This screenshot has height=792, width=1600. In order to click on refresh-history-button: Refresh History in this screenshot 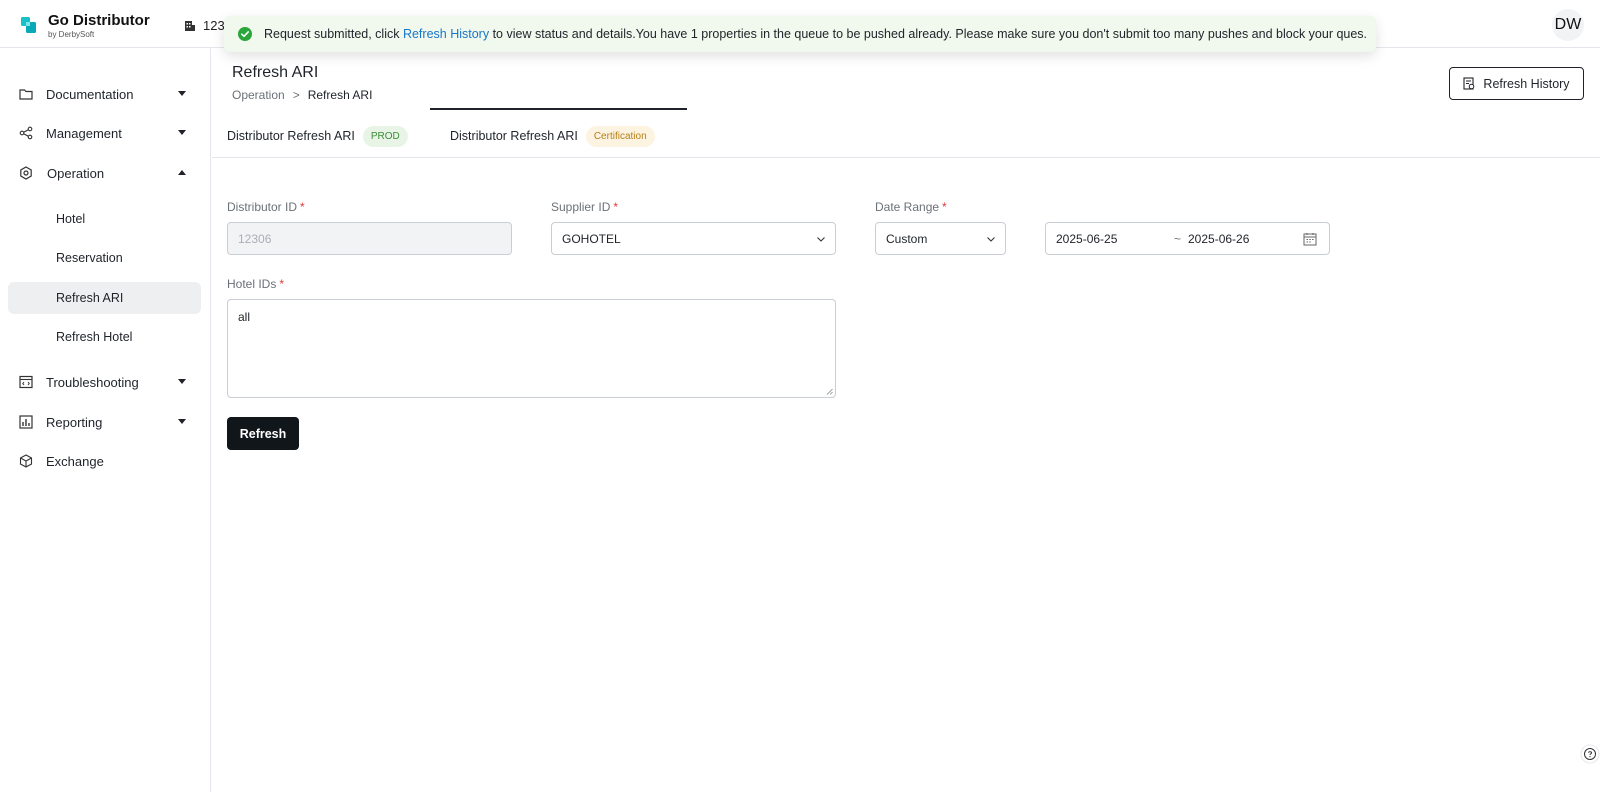, I will do `click(1516, 83)`.